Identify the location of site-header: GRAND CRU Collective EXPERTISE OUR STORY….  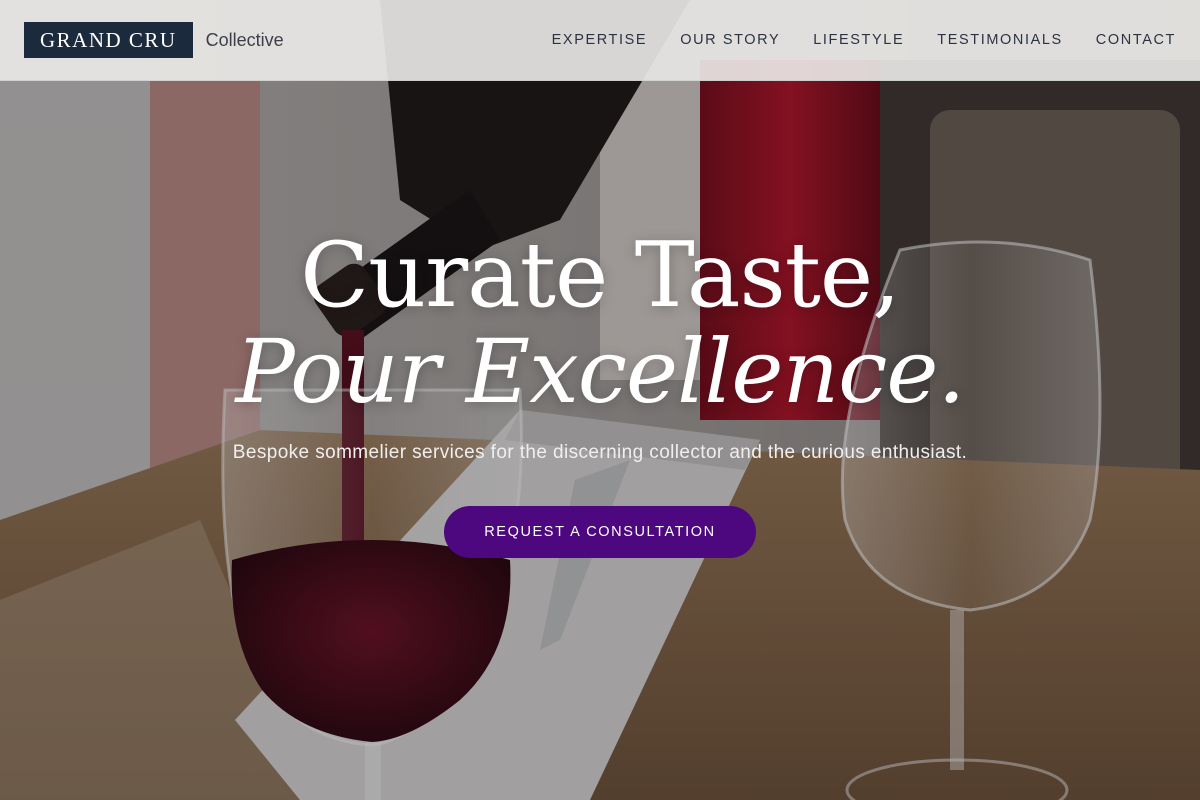
(600, 40).